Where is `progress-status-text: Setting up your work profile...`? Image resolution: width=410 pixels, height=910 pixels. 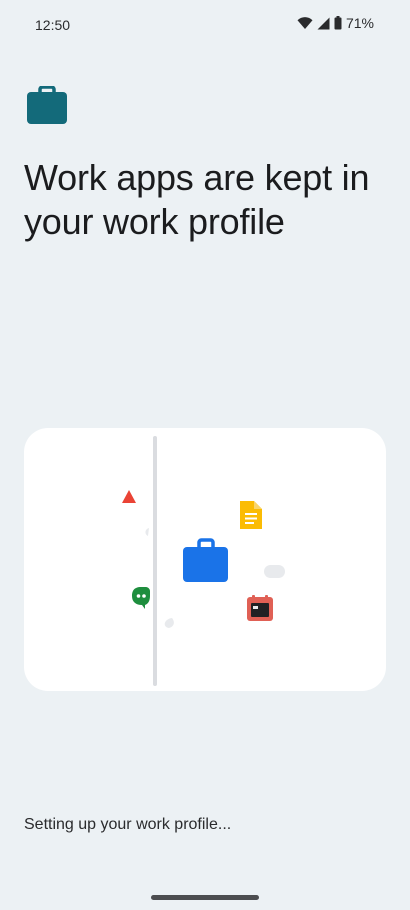
progress-status-text: Setting up your work profile... is located at coordinates (128, 824).